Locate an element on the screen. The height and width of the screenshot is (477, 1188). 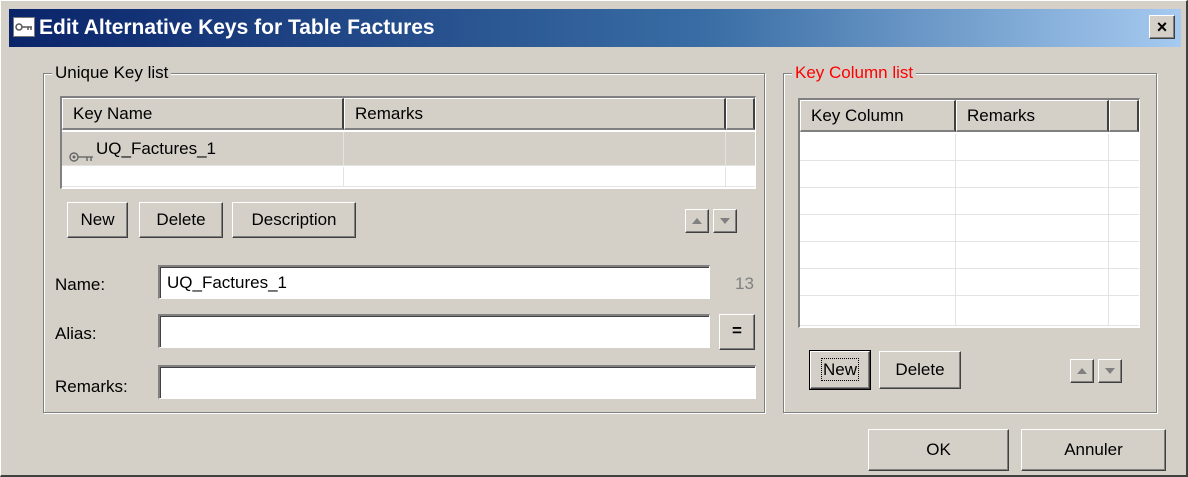
remarks-field is located at coordinates (457, 382).